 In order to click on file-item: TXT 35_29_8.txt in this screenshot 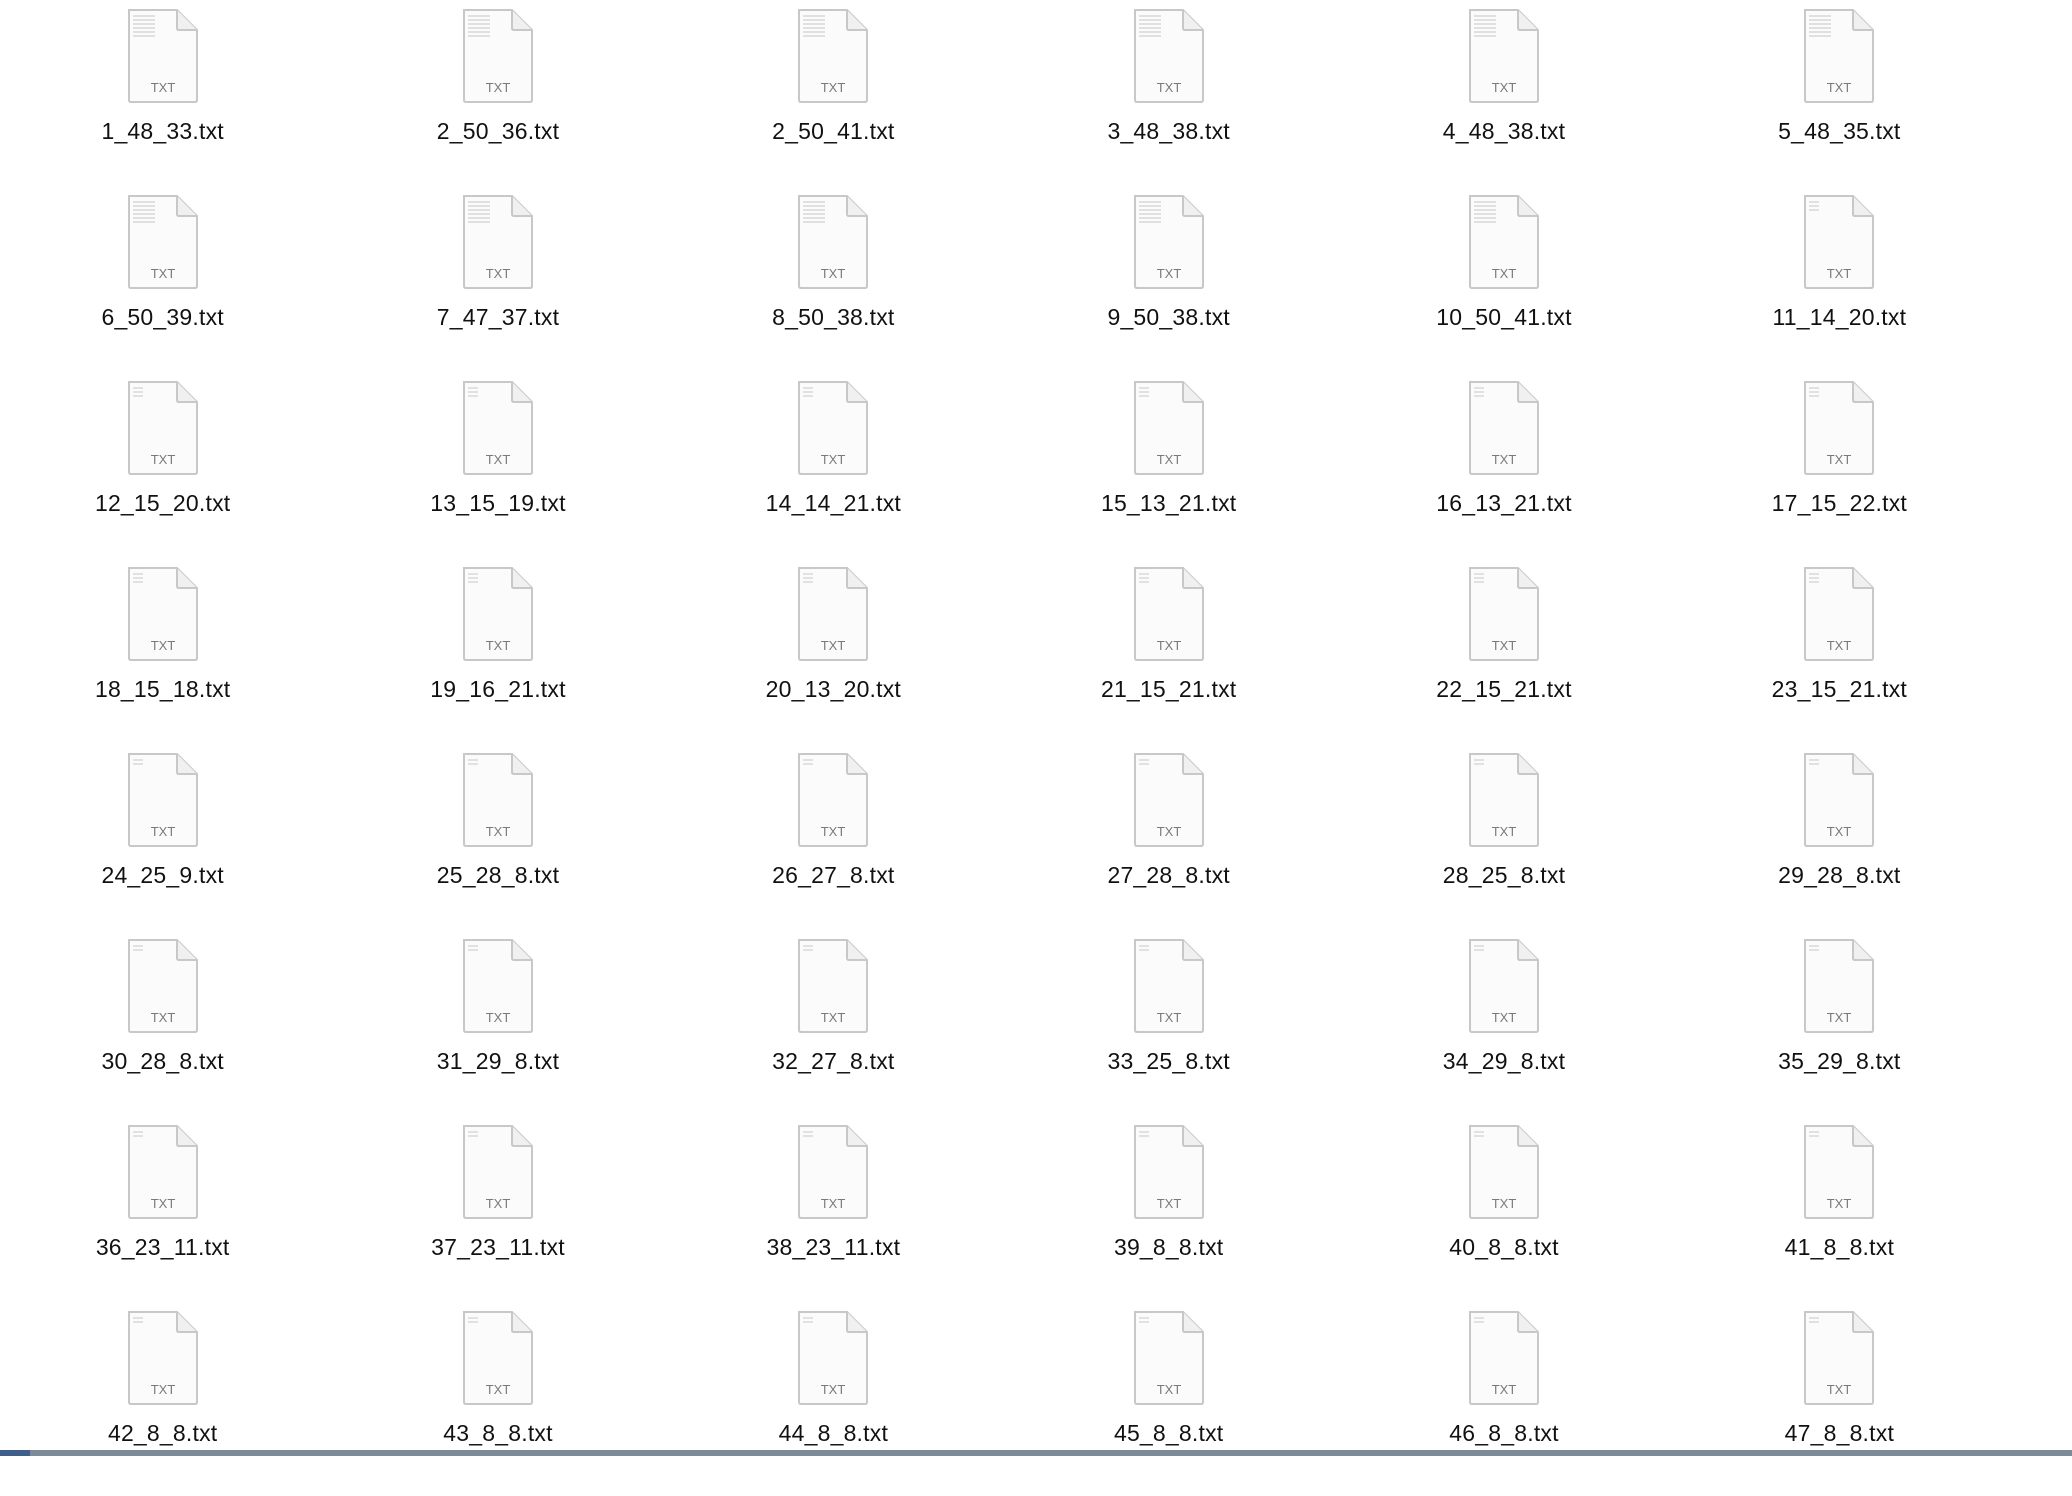, I will do `click(1839, 1031)`.